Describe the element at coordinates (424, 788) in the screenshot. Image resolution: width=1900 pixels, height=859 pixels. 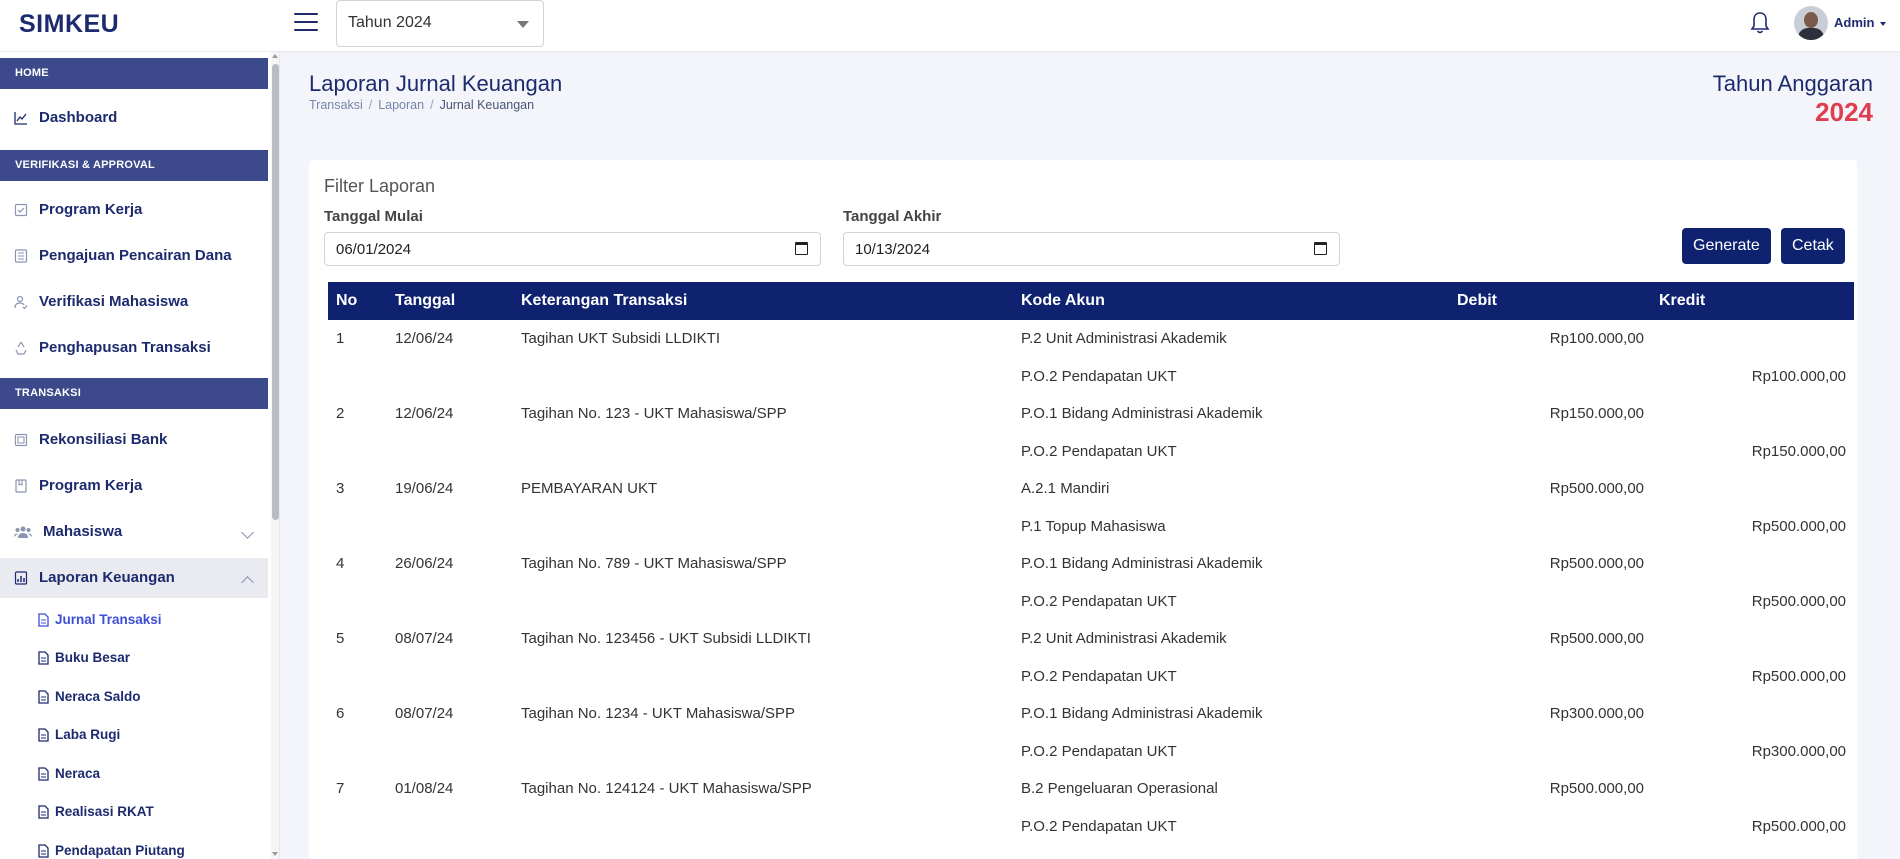
I see `cell-tanggal: 01/08/24` at that location.